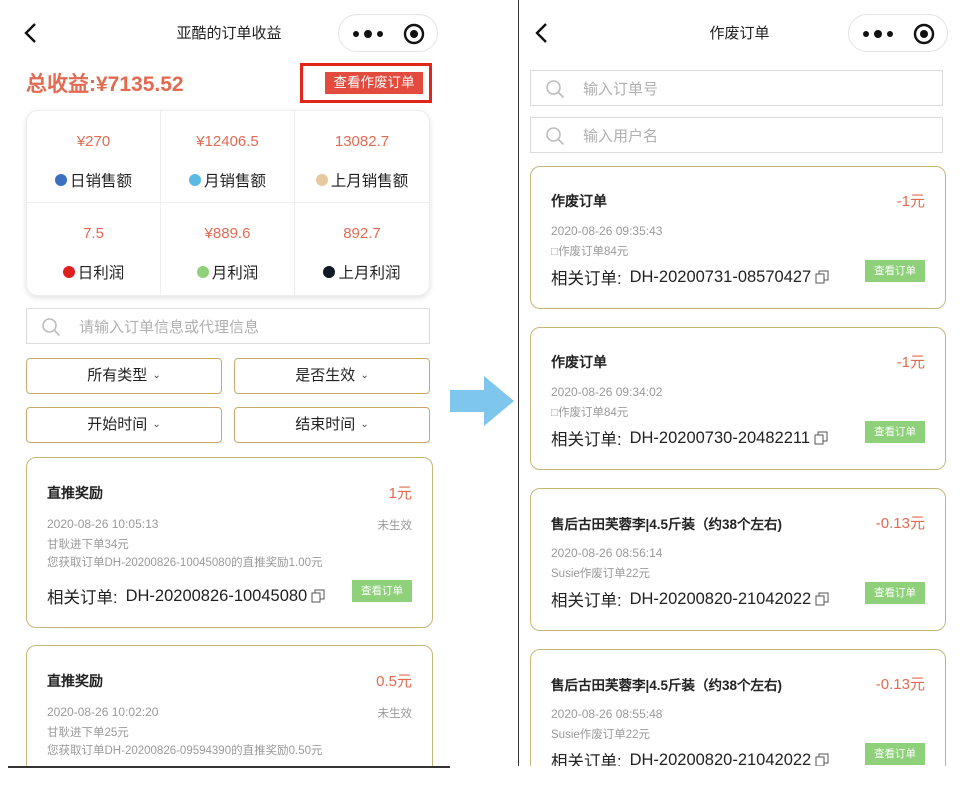 The height and width of the screenshot is (800, 960). I want to click on stat-label-text: 月利润, so click(235, 273).